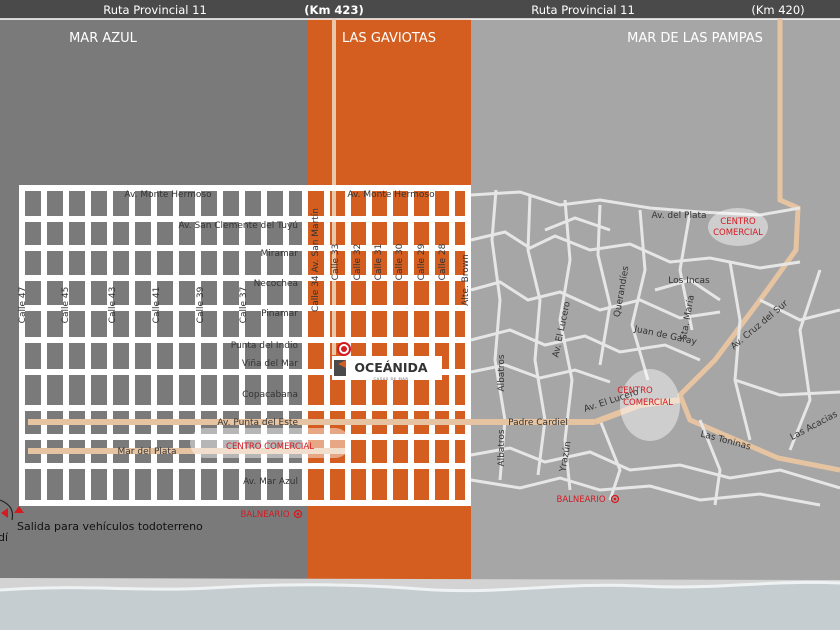 This screenshot has height=630, width=840. What do you see at coordinates (270, 395) in the screenshot?
I see `street-copacabana: Copacabana` at bounding box center [270, 395].